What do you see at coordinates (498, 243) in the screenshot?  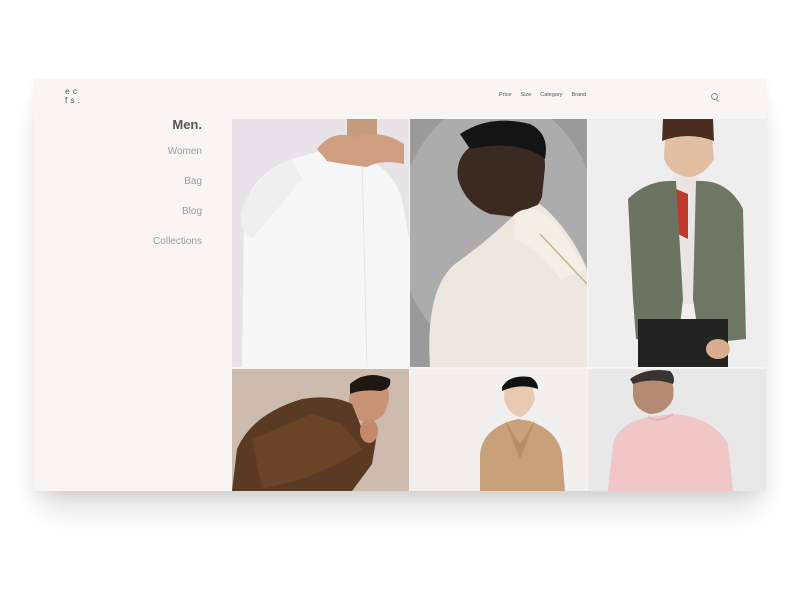 I see `product-image-knit-sweater` at bounding box center [498, 243].